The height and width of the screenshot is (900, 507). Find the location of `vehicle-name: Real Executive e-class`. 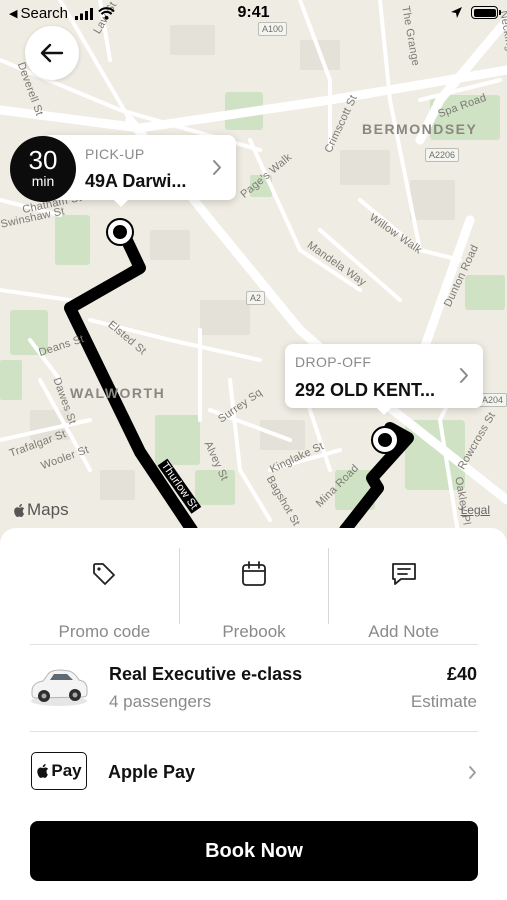

vehicle-name: Real Executive e-class is located at coordinates (206, 674).